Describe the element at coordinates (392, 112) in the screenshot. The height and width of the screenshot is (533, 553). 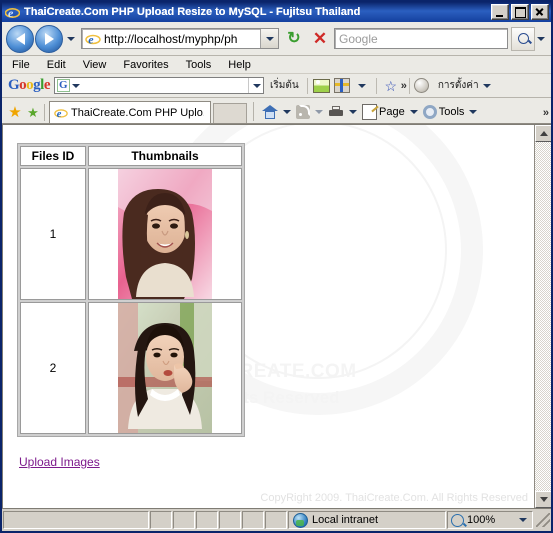
I see `page-menu-label: Page` at that location.